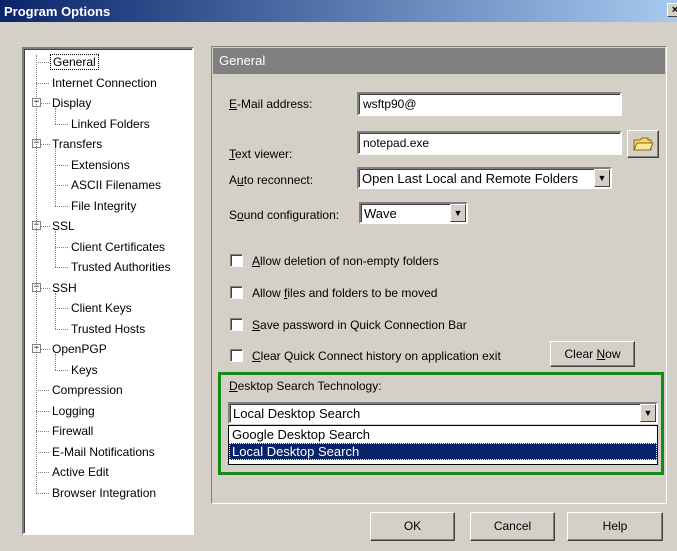  What do you see at coordinates (236, 324) in the screenshot?
I see `save-password-checkbox` at bounding box center [236, 324].